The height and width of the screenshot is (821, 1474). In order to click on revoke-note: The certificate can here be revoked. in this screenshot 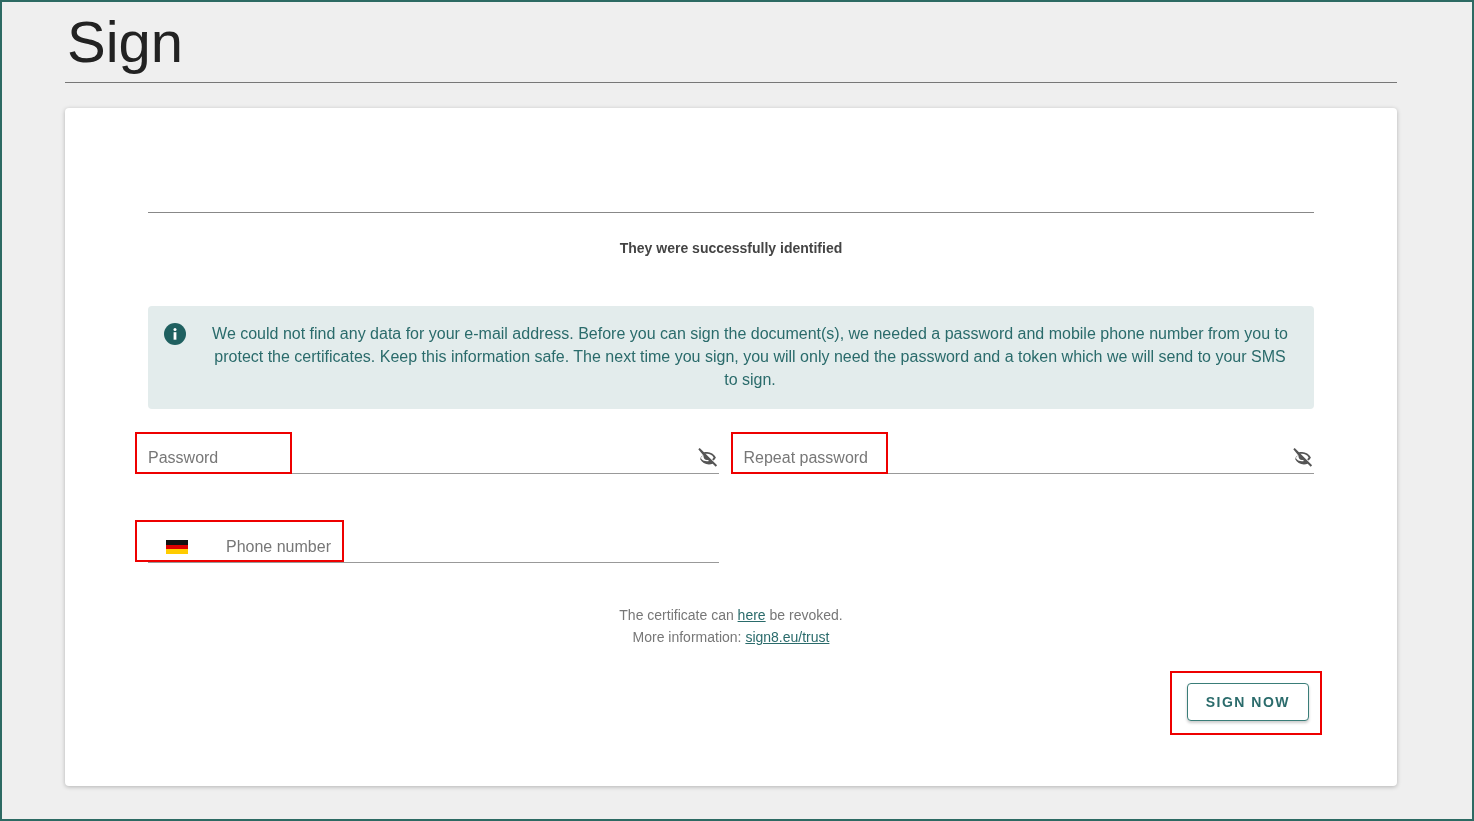, I will do `click(731, 615)`.